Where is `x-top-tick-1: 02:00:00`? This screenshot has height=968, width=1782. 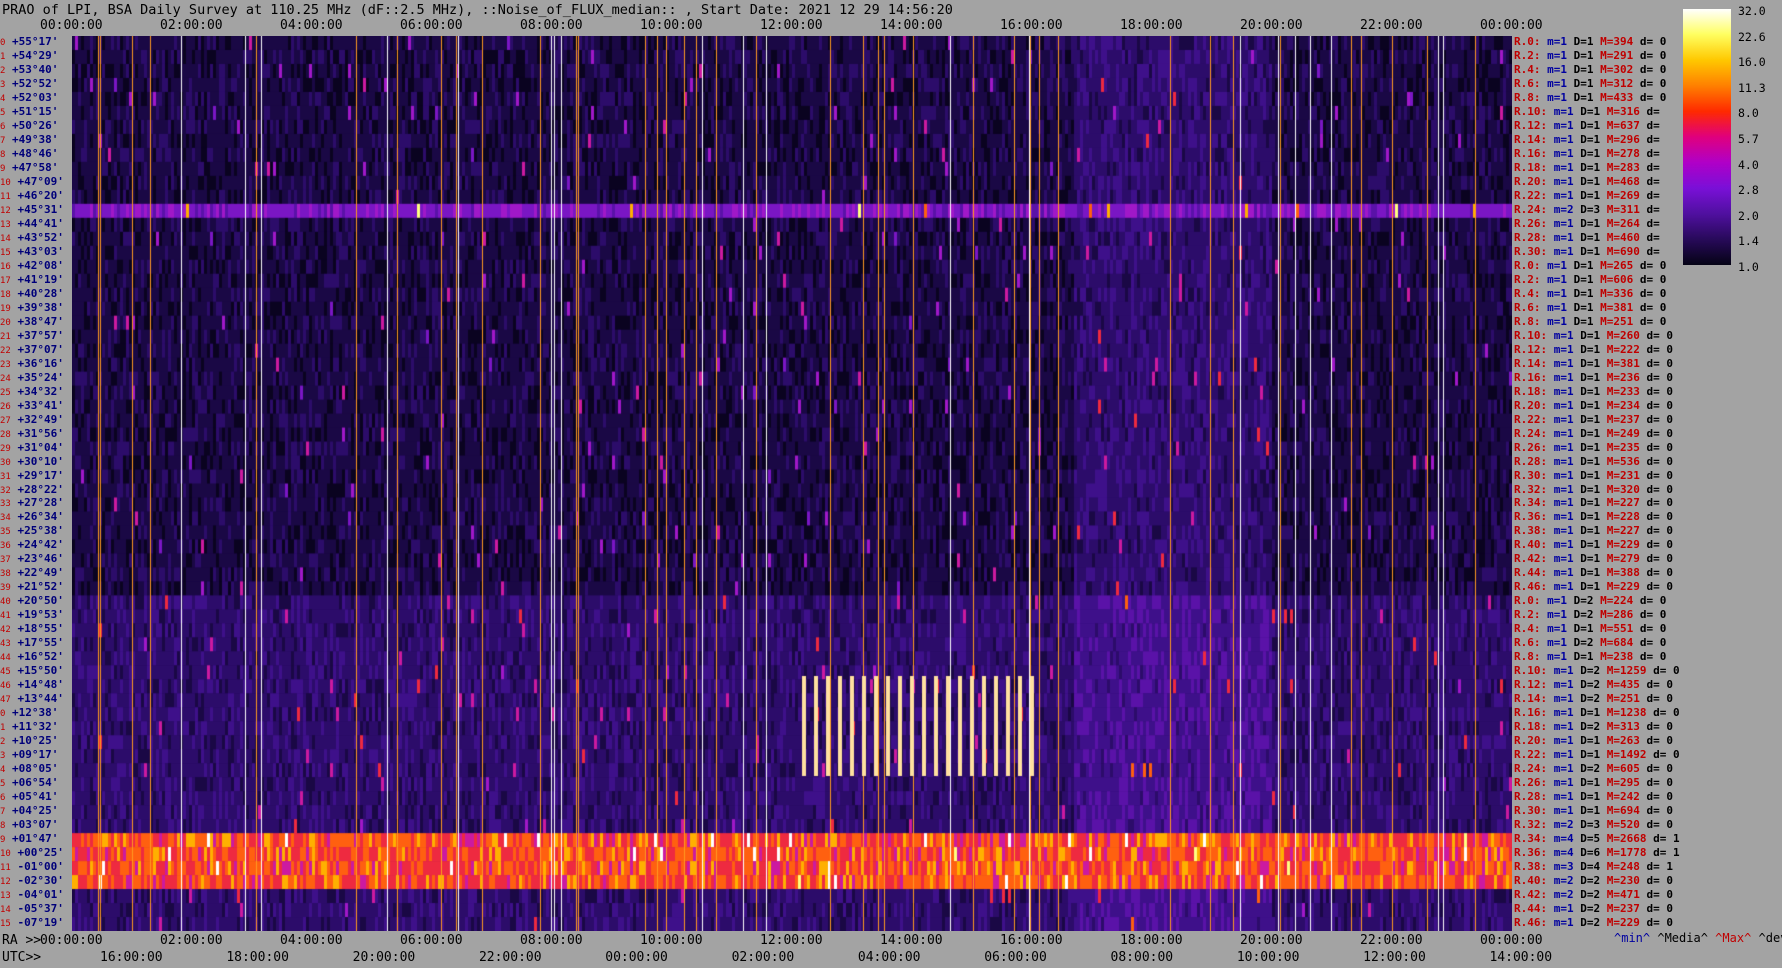 x-top-tick-1: 02:00:00 is located at coordinates (191, 25).